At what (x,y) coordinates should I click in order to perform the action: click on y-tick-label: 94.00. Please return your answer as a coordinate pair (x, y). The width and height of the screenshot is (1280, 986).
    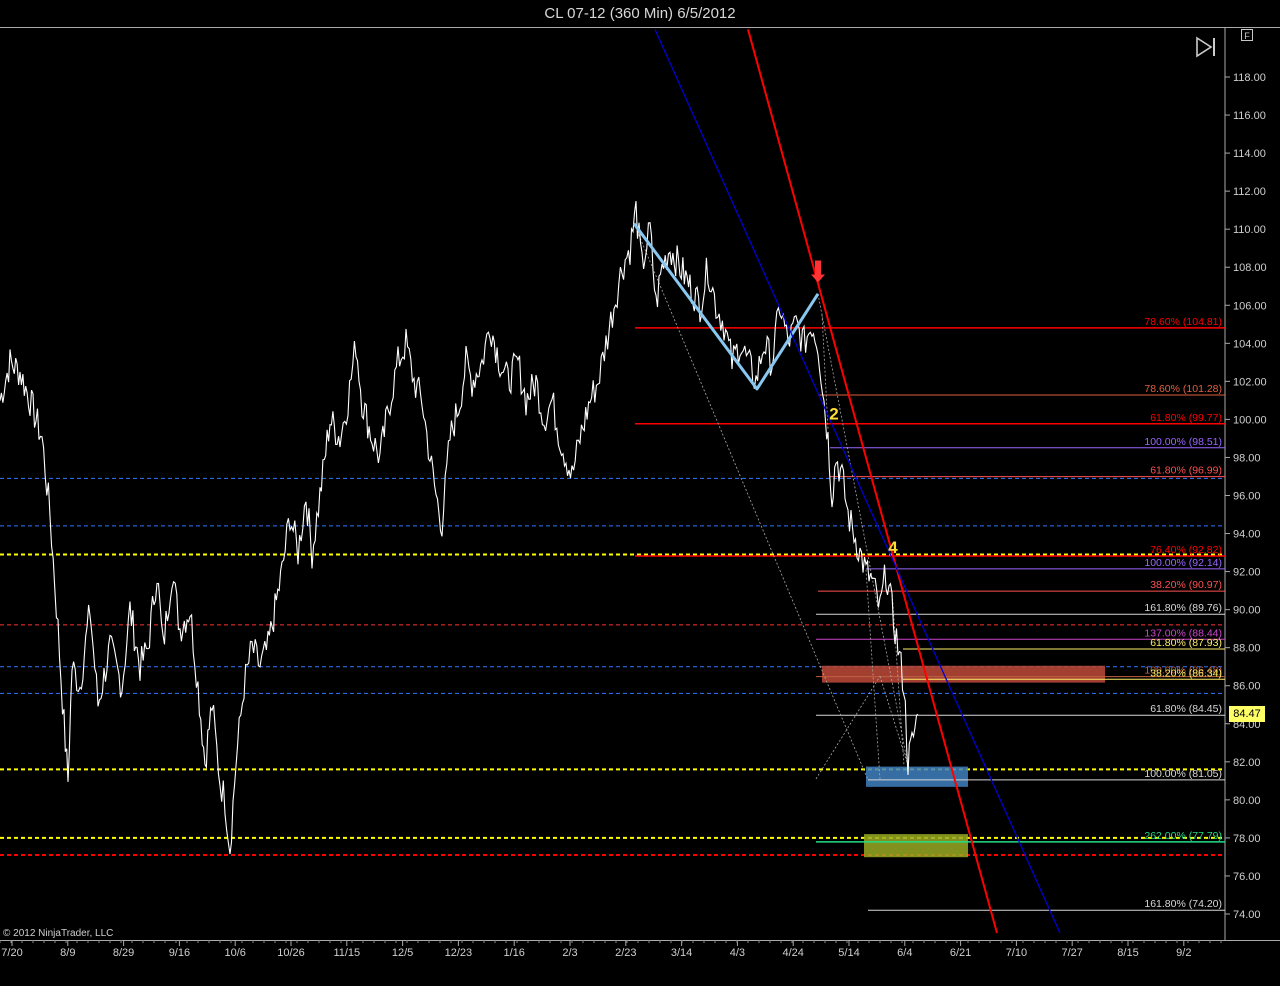
    Looking at the image, I should click on (1247, 535).